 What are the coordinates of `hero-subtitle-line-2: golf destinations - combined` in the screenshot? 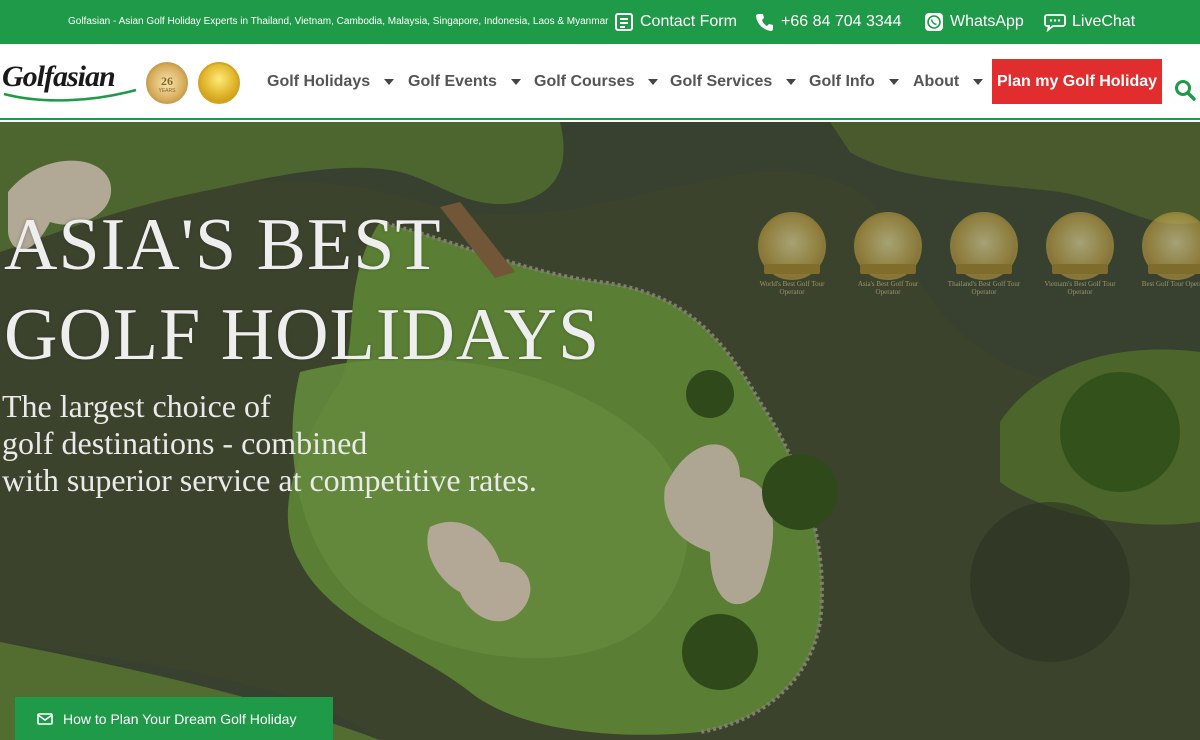 It's located at (185, 443).